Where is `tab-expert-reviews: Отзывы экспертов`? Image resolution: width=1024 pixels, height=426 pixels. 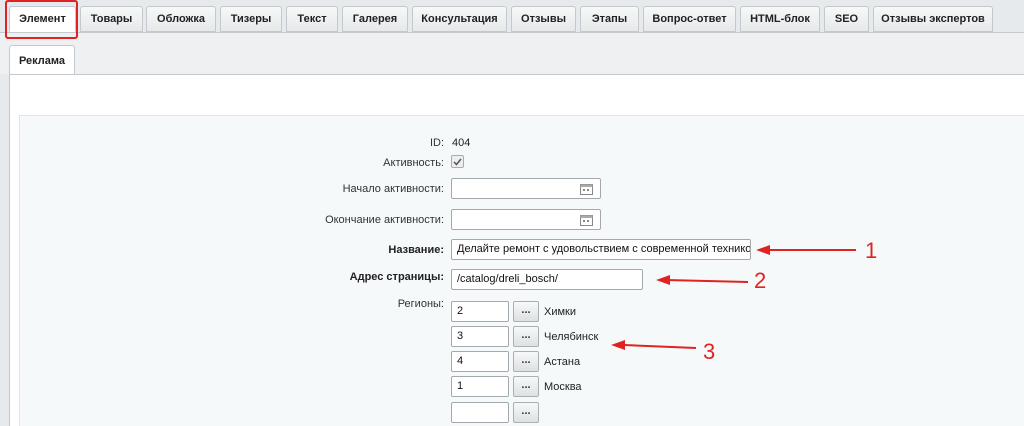
tab-expert-reviews: Отзывы экспертов is located at coordinates (933, 19).